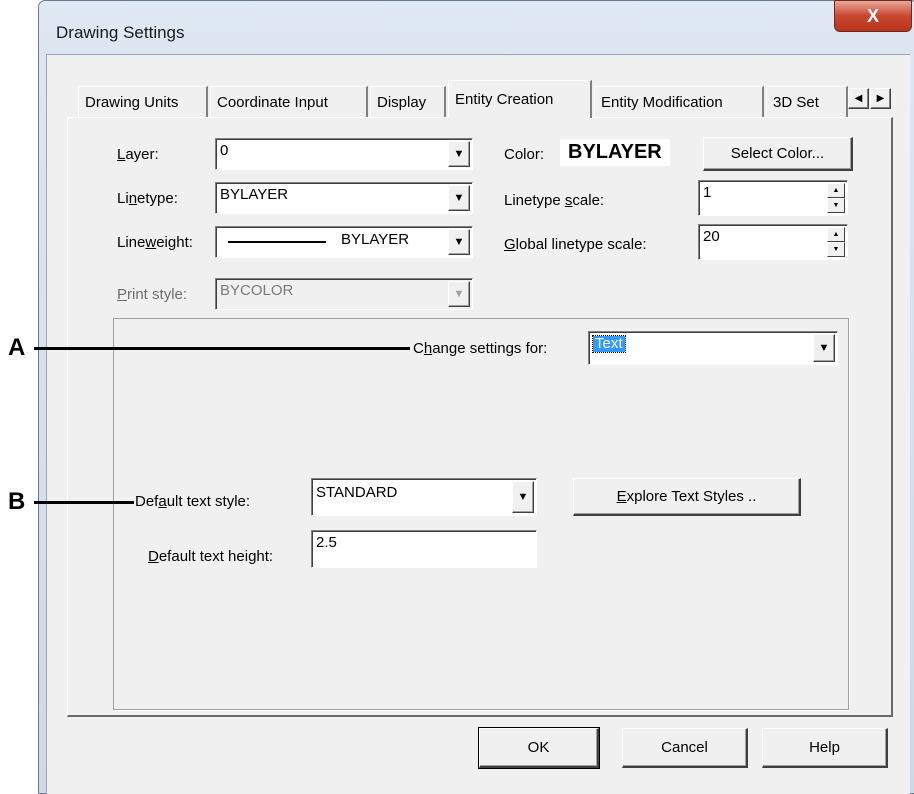  I want to click on tab-drawing-units: Drawing Units, so click(143, 102).